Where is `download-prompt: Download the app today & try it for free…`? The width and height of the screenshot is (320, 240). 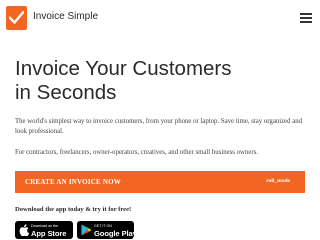 download-prompt: Download the app today & try it for free… is located at coordinates (73, 209).